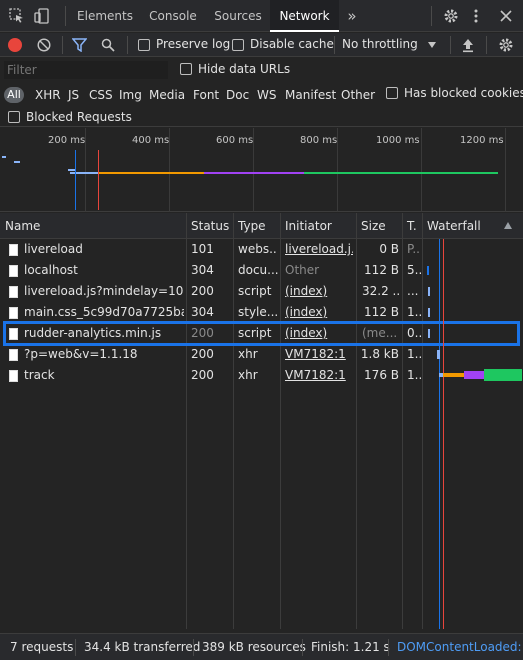  What do you see at coordinates (79, 117) in the screenshot?
I see `blocked-requests-label: Blocked Requests` at bounding box center [79, 117].